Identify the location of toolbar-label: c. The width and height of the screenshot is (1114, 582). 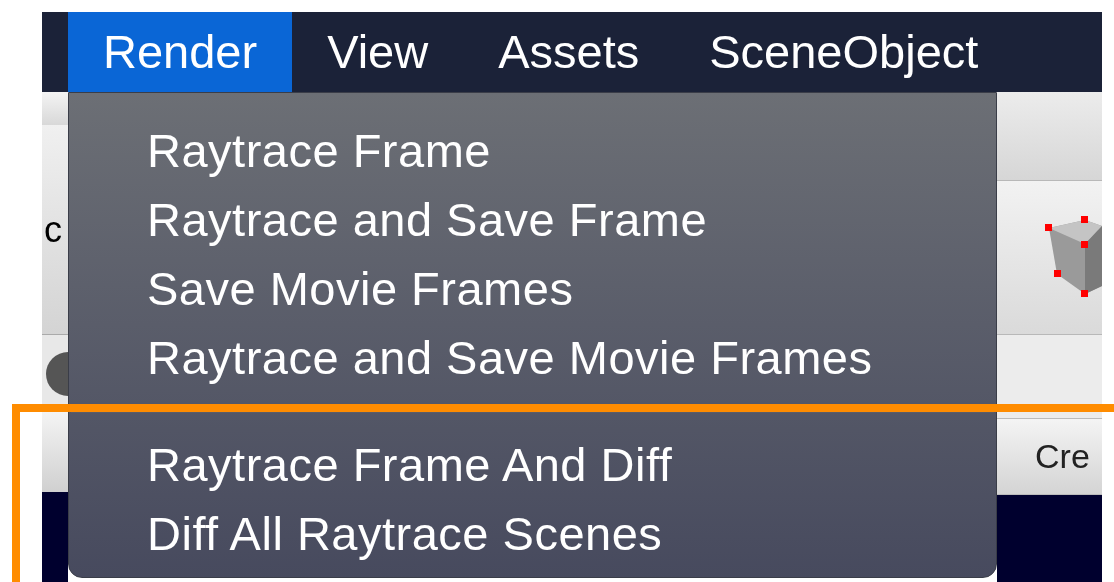
(53, 229).